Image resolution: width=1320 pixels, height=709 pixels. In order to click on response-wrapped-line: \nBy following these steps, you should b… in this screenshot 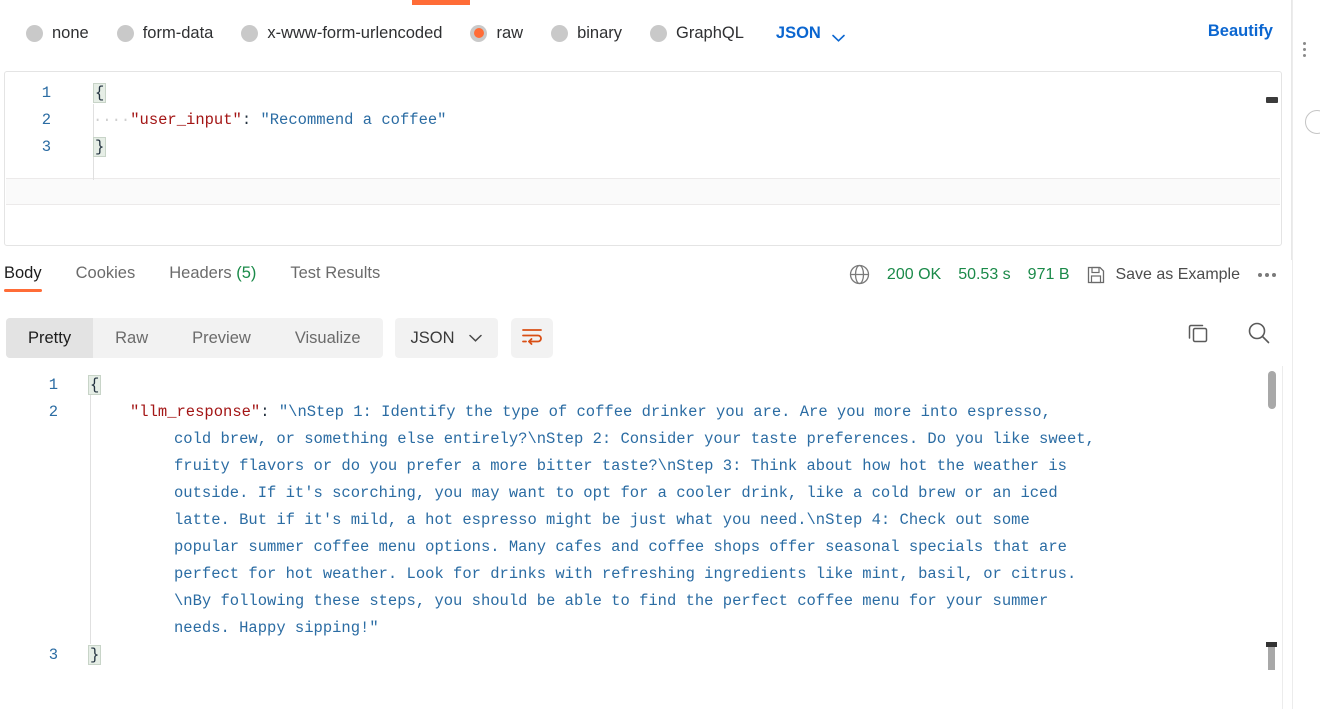, I will do `click(611, 601)`.